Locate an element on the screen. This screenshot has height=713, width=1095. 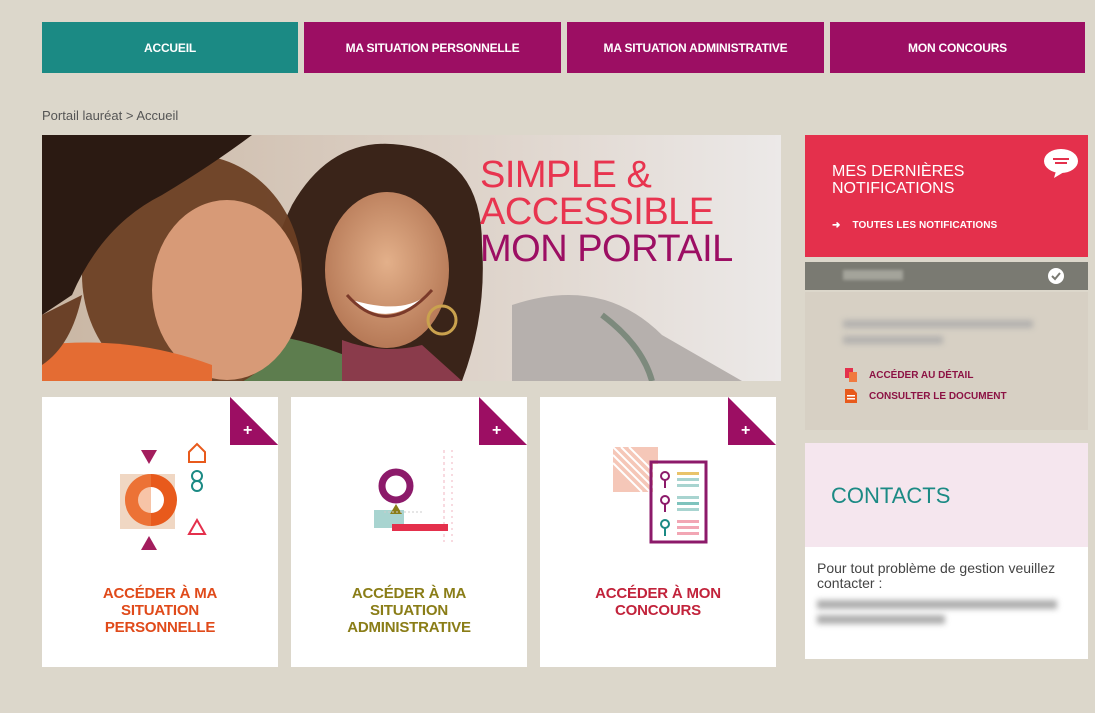
contacts-header: CONTACTS is located at coordinates (946, 495).